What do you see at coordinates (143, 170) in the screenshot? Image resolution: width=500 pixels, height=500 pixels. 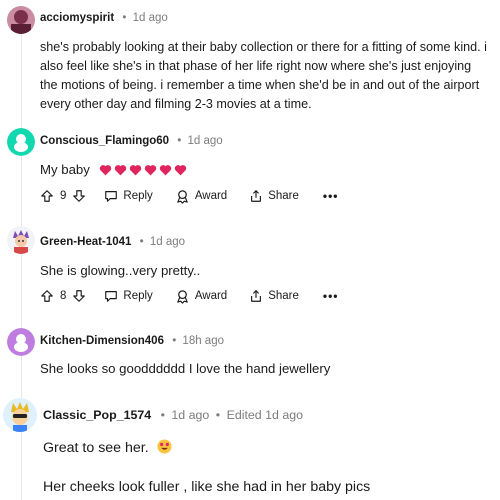 I see `heart-emoji-group` at bounding box center [143, 170].